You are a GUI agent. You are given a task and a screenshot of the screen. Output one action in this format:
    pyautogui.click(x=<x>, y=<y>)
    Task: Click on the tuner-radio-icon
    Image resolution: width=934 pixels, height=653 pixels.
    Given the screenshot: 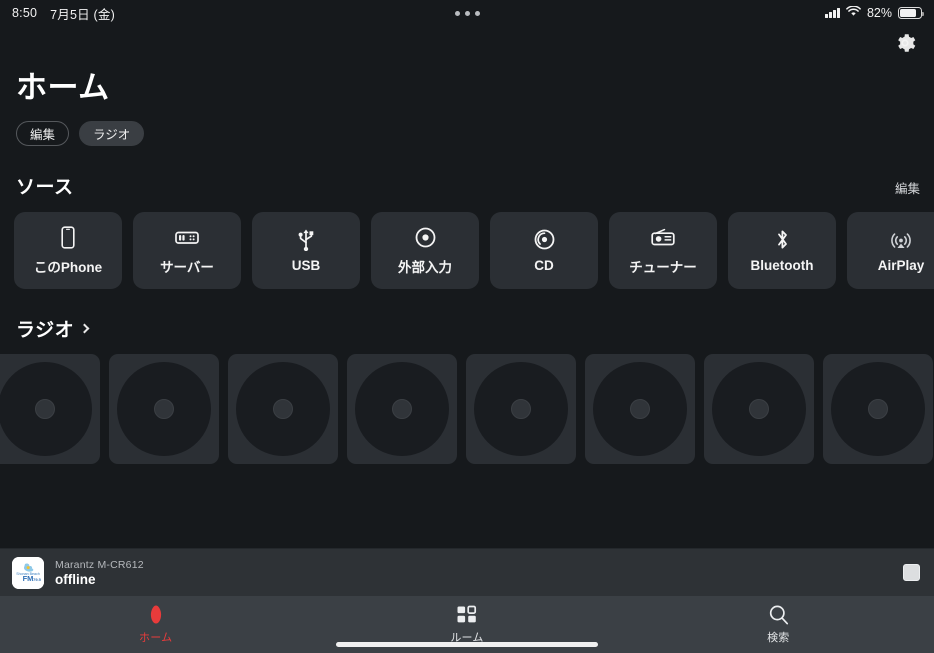 What is the action you would take?
    pyautogui.click(x=663, y=237)
    